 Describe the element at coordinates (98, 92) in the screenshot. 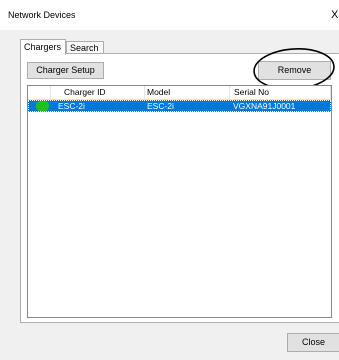

I see `column-header-charger-id: Charger ID` at that location.